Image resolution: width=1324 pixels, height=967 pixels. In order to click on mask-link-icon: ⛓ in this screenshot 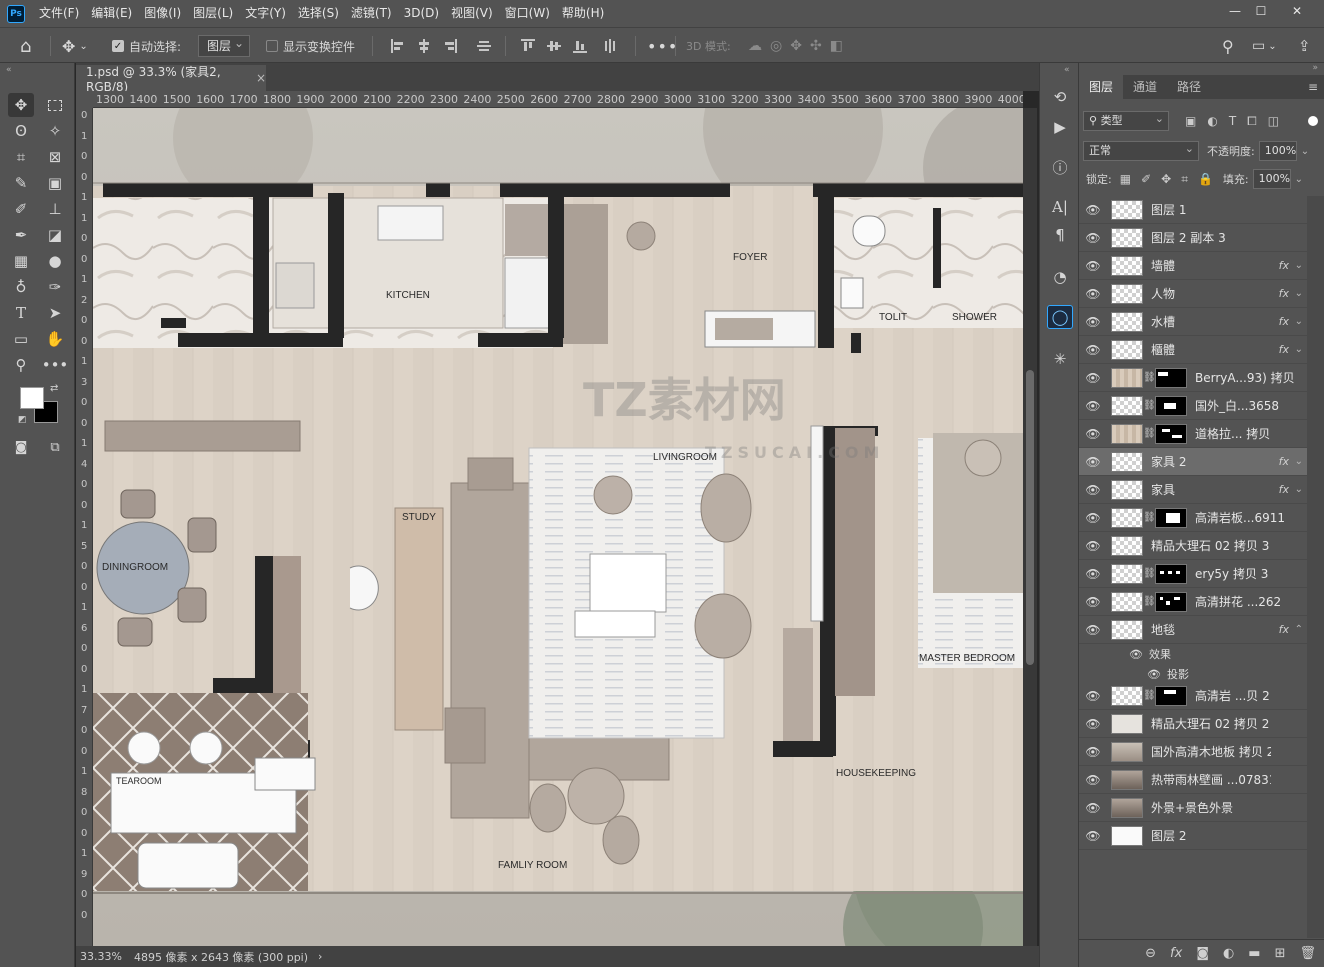, I will do `click(1149, 433)`.